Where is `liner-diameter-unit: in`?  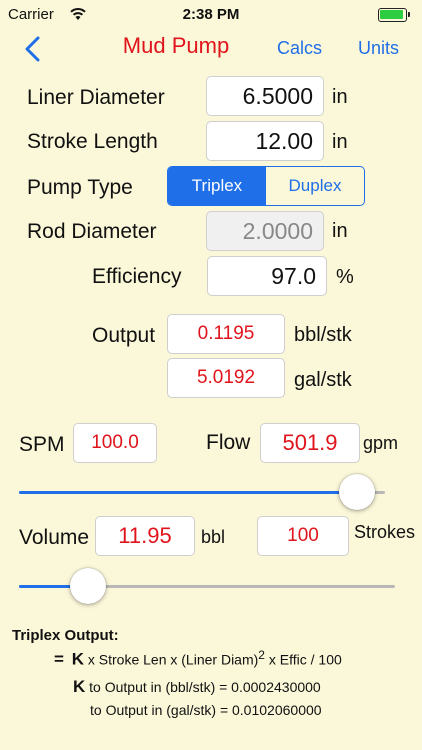
liner-diameter-unit: in is located at coordinates (340, 97).